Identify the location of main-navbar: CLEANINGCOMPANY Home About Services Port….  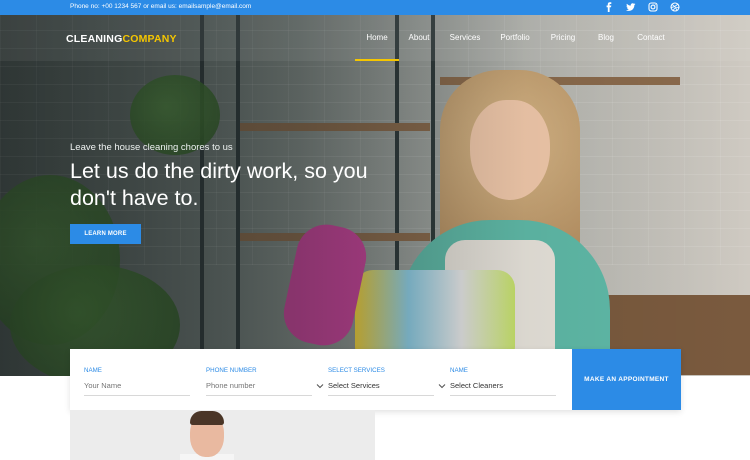
(375, 38).